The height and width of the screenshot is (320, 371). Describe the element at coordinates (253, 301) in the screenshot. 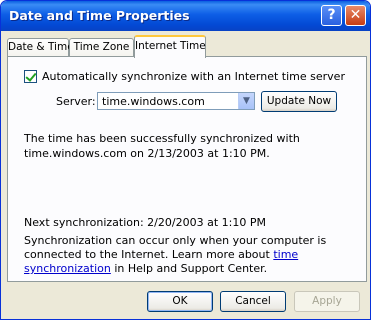

I see `cancel-button: Cancel` at that location.